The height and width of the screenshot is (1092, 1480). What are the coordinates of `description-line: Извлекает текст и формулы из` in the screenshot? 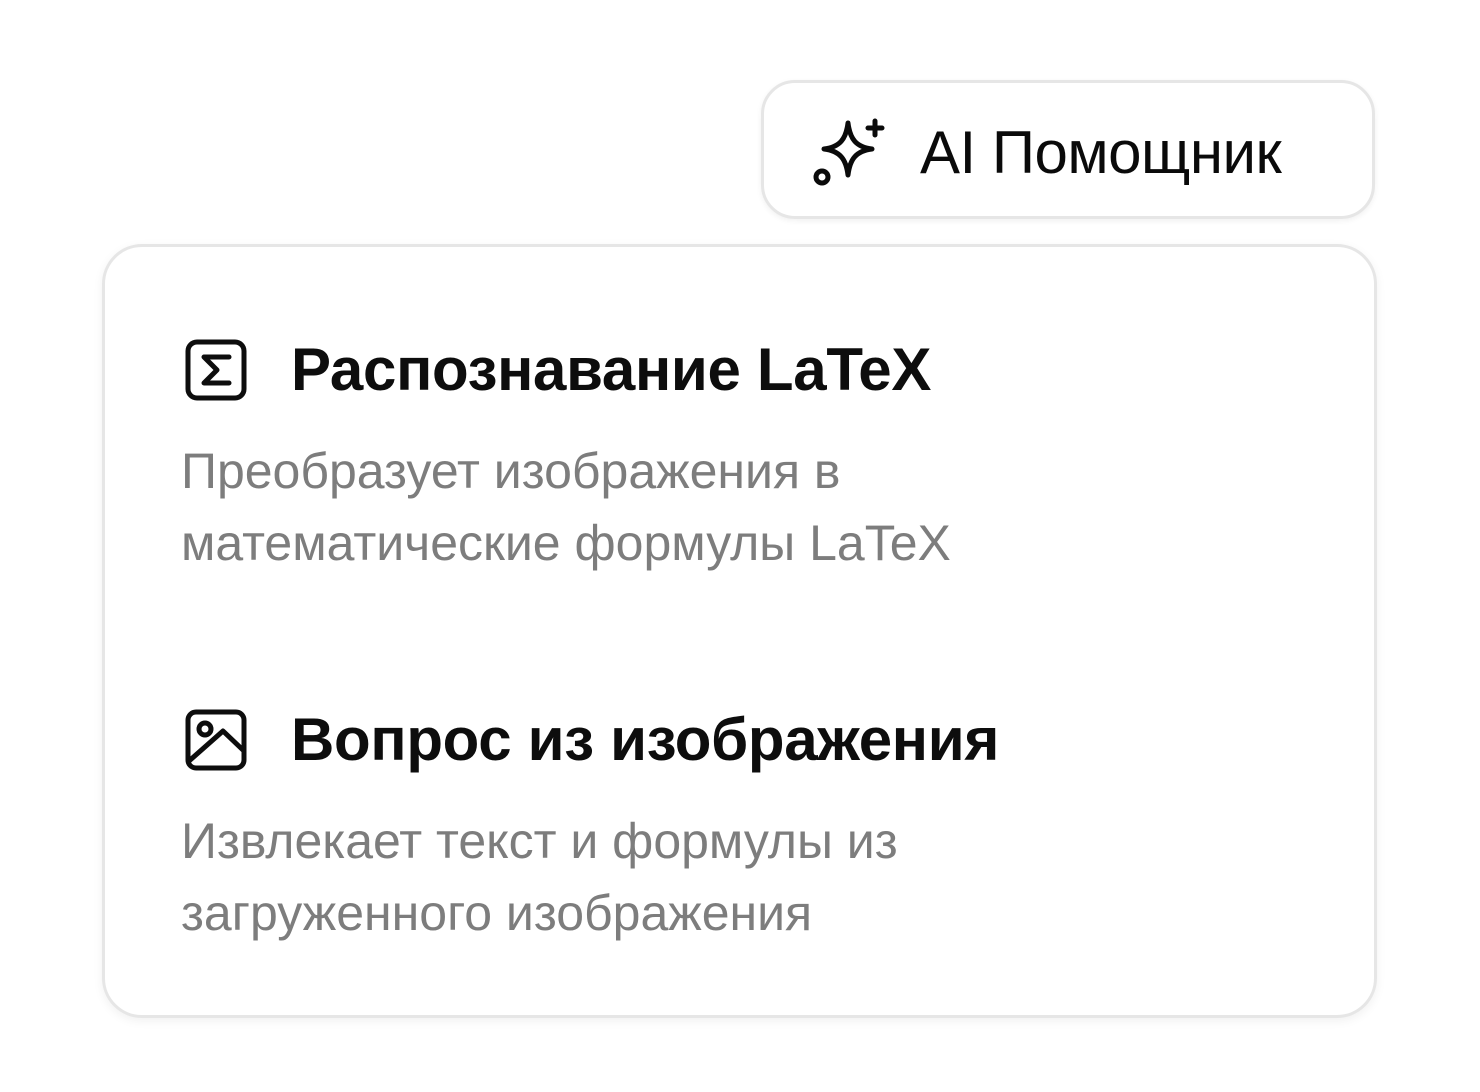 It's located at (539, 841).